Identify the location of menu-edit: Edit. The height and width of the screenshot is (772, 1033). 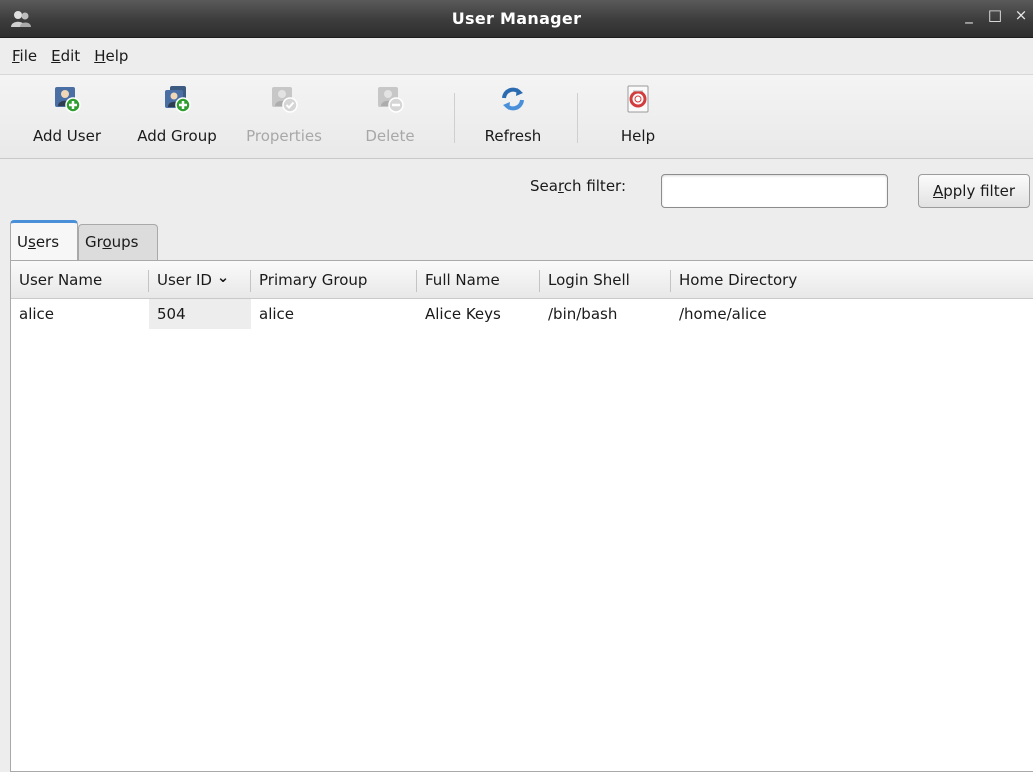
(65, 56).